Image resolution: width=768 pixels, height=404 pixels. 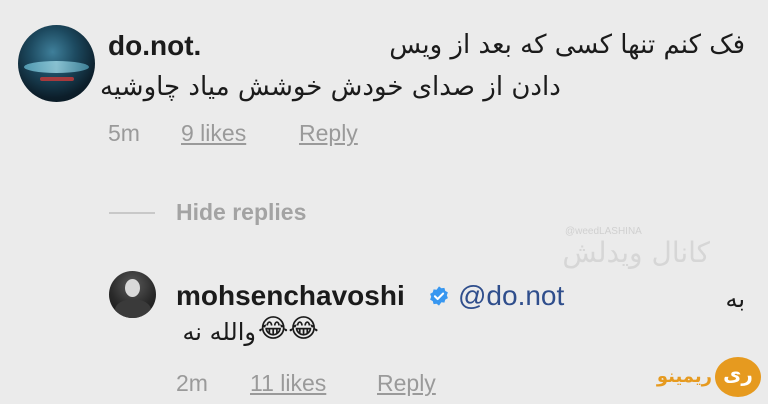 I want to click on watermark-text: کانال ویدلش, so click(x=636, y=252).